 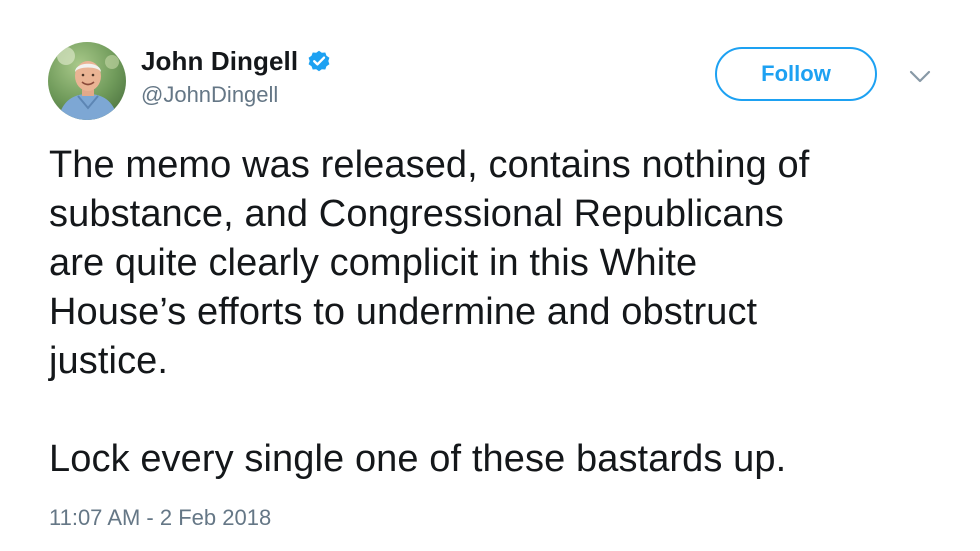 I want to click on verified-badge-icon, so click(x=319, y=61).